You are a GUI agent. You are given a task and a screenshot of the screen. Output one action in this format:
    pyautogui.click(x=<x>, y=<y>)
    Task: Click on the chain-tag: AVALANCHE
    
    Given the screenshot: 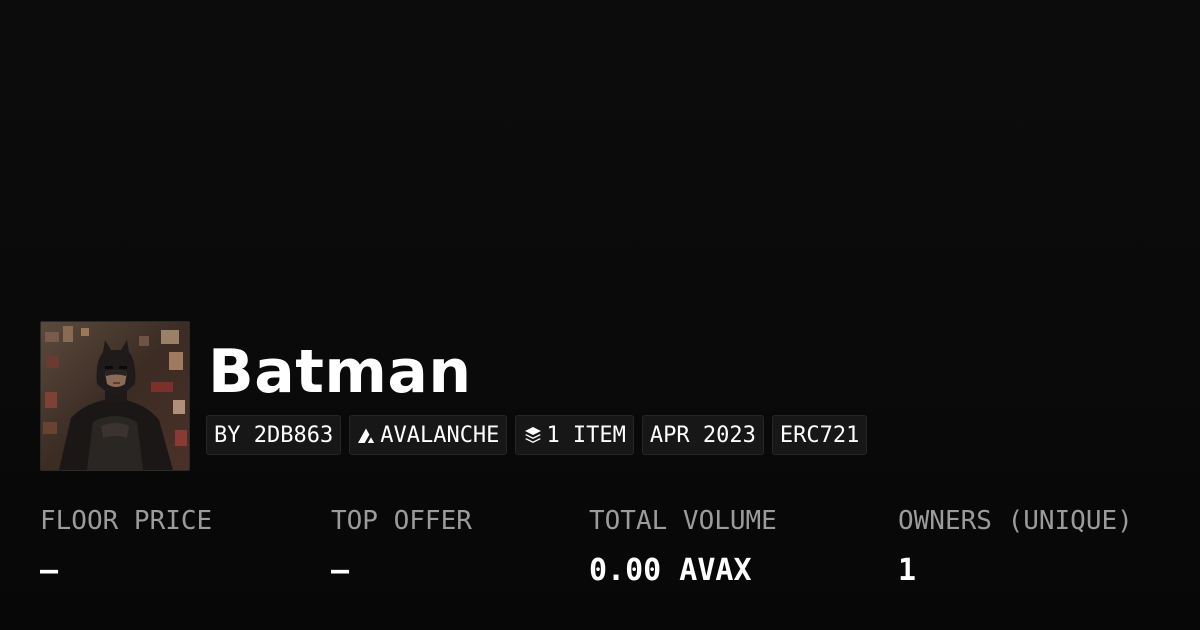 What is the action you would take?
    pyautogui.click(x=428, y=435)
    